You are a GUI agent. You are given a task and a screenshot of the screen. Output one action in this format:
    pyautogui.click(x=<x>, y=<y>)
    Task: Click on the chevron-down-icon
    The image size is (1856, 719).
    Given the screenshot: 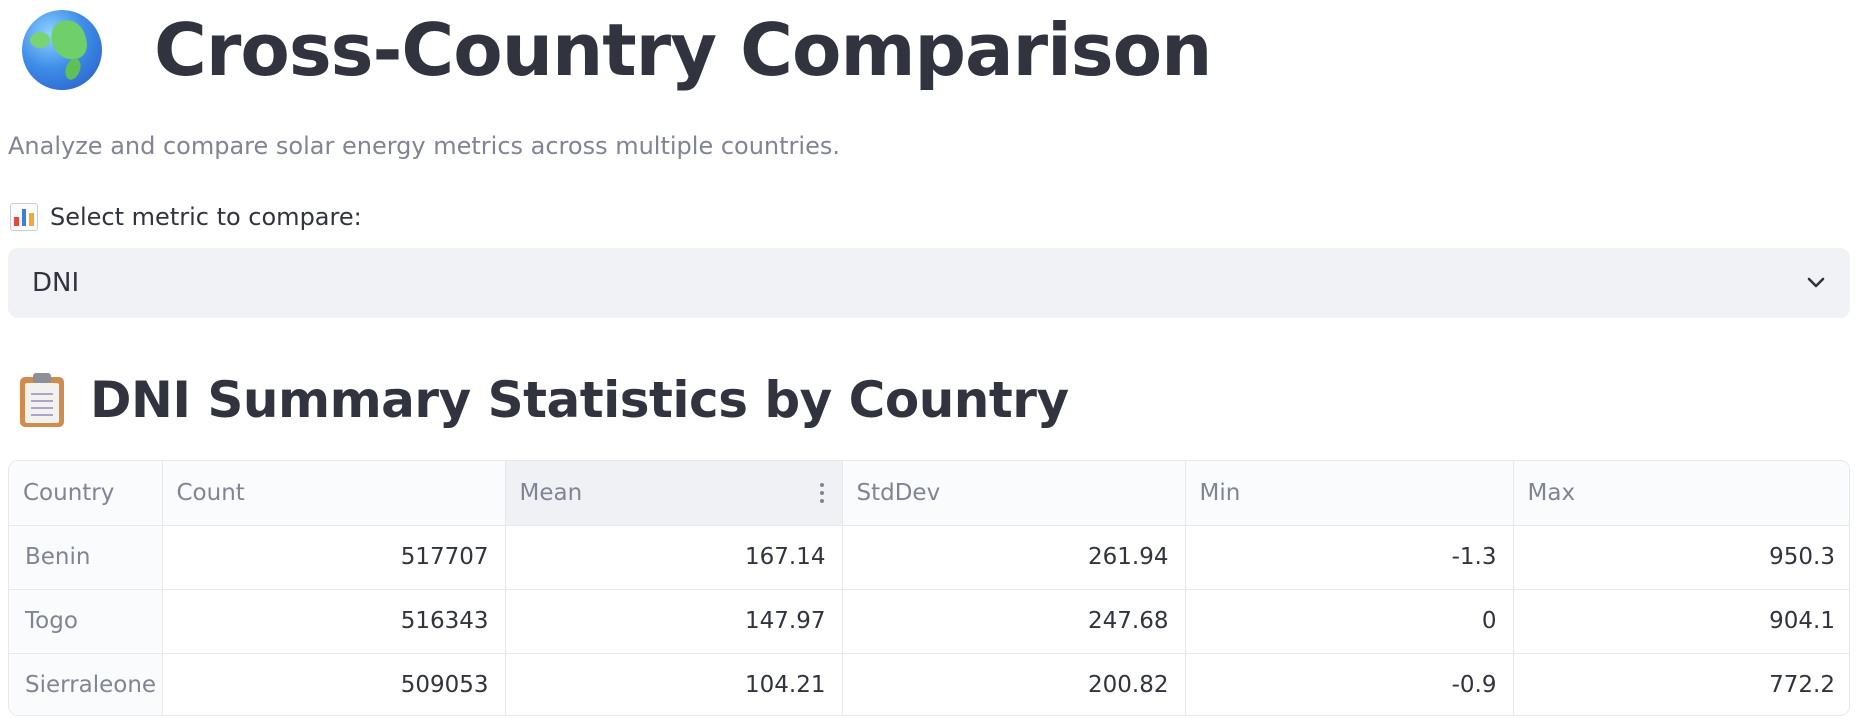 What is the action you would take?
    pyautogui.click(x=1816, y=283)
    